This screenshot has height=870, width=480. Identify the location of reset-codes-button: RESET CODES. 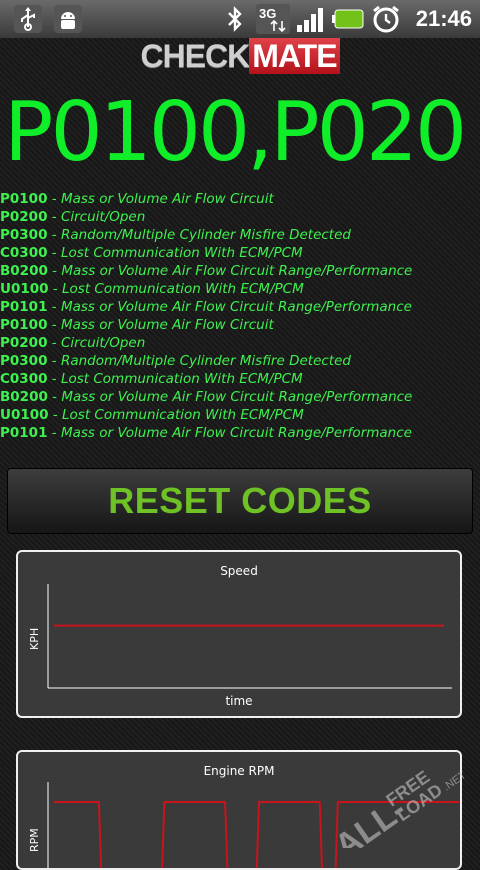
(240, 501).